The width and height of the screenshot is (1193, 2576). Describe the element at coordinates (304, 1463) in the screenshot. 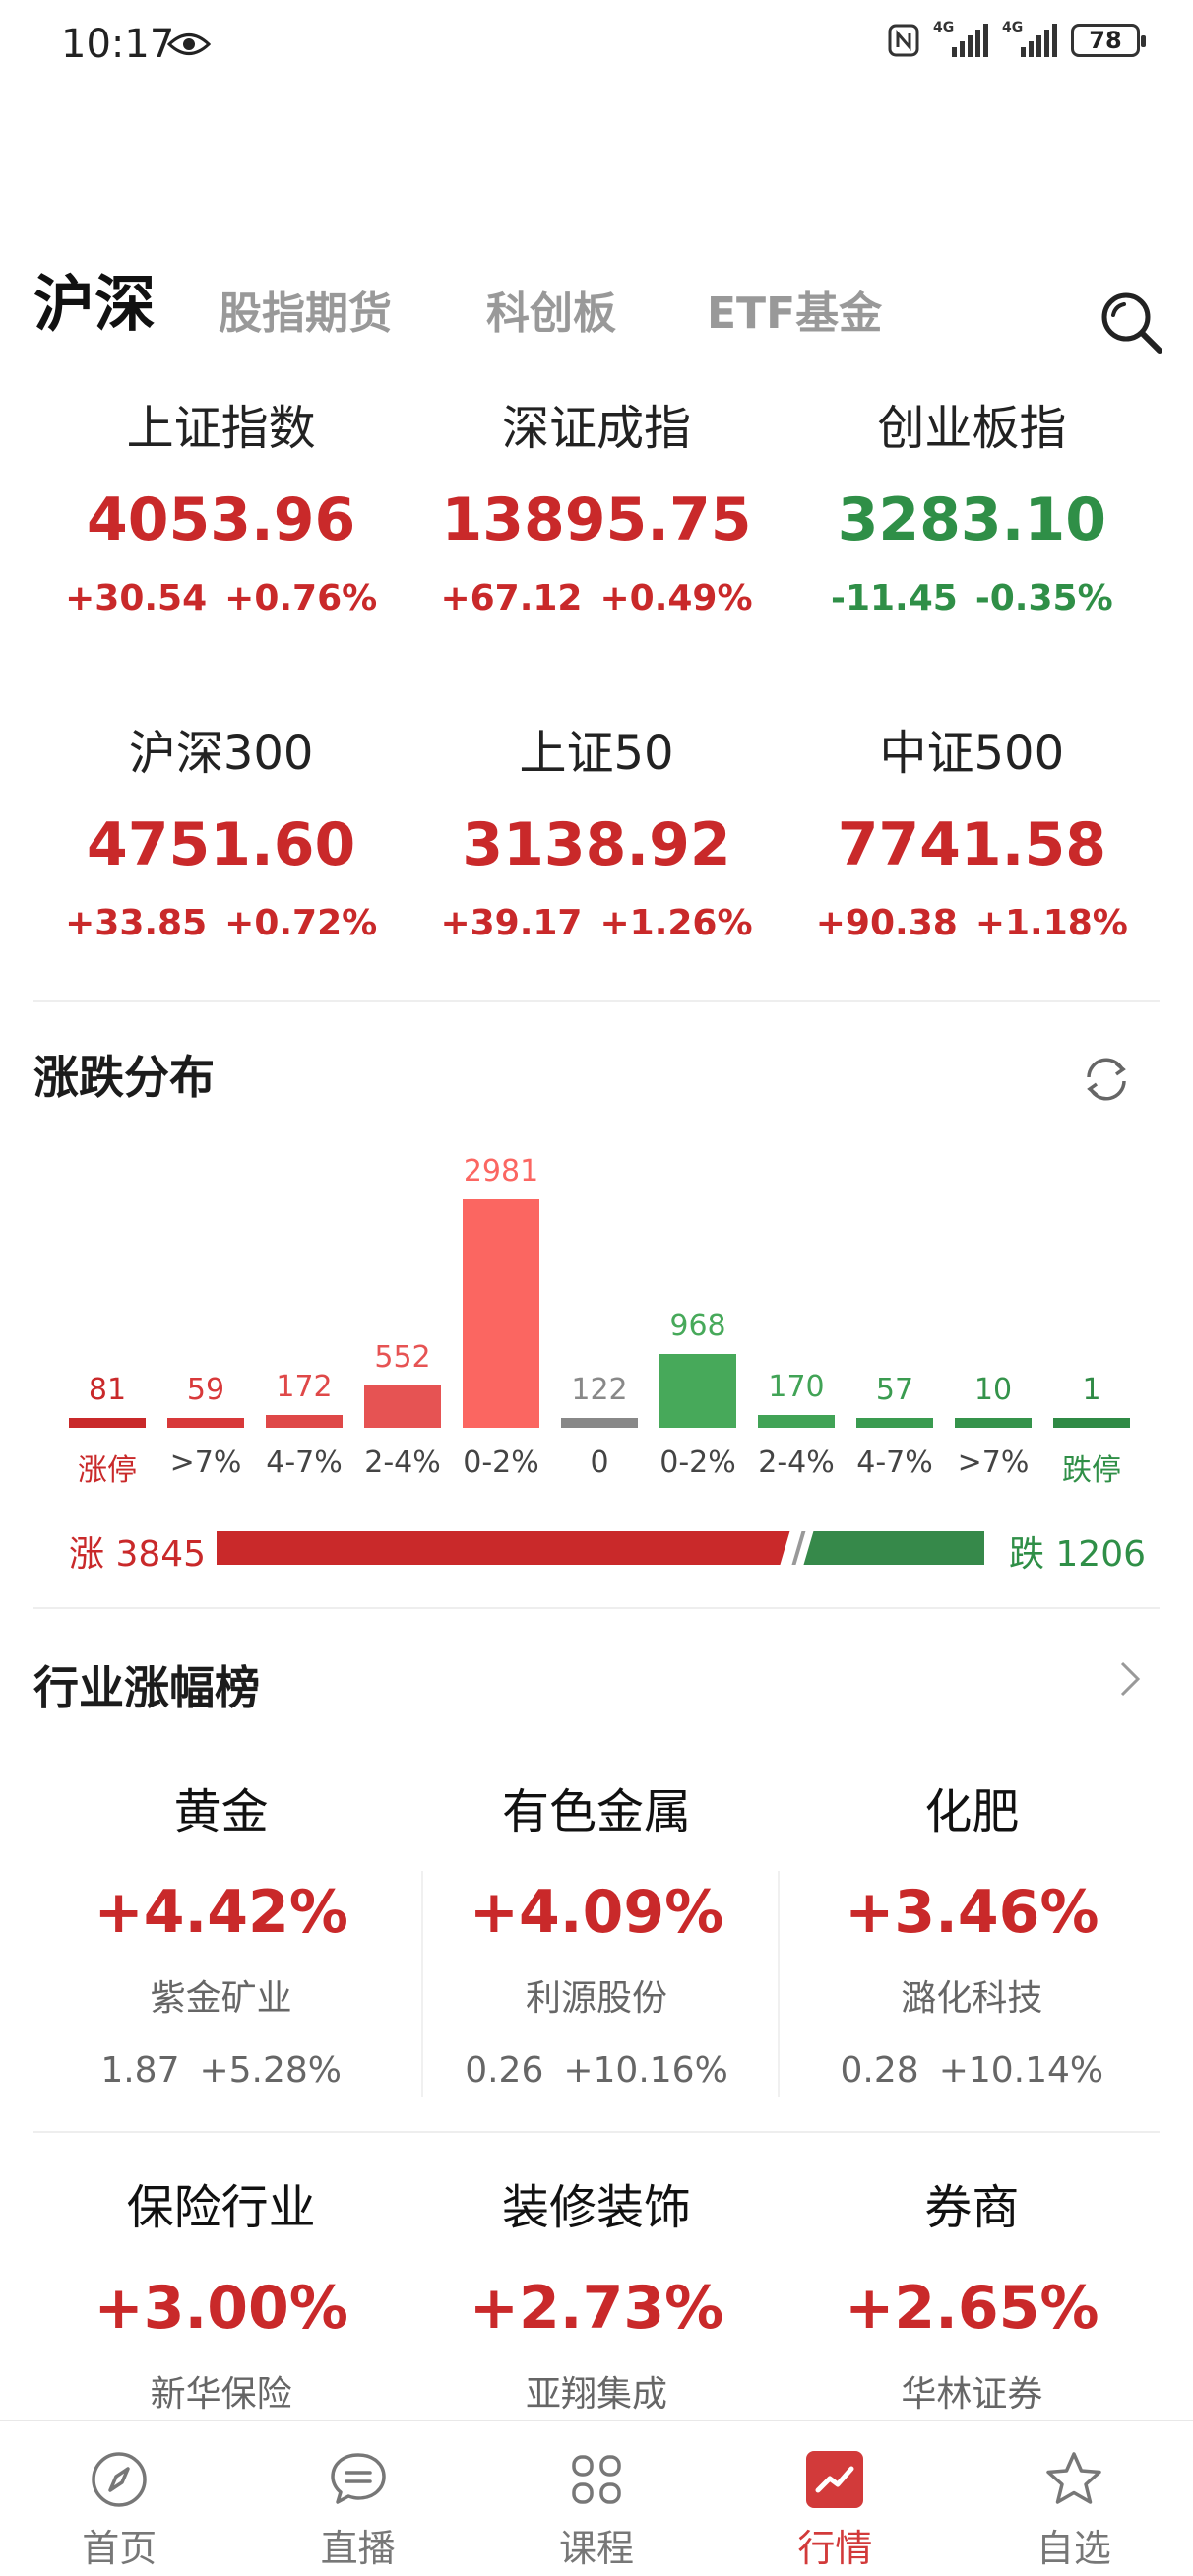

I see `bucket-label: 4-7%` at that location.